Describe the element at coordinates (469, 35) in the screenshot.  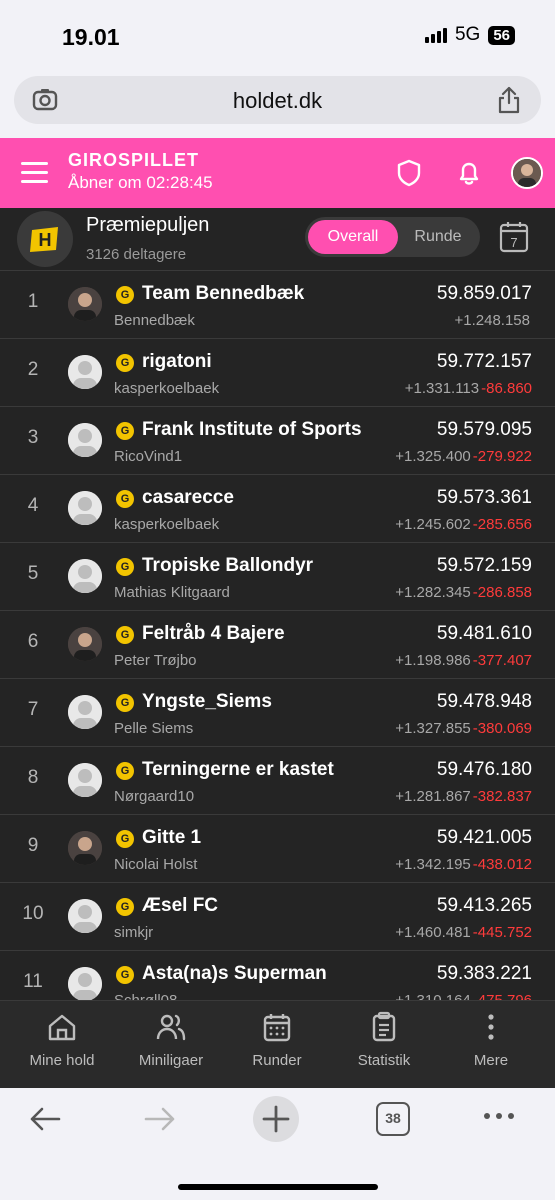
I see `status-indicators: 5G 56` at that location.